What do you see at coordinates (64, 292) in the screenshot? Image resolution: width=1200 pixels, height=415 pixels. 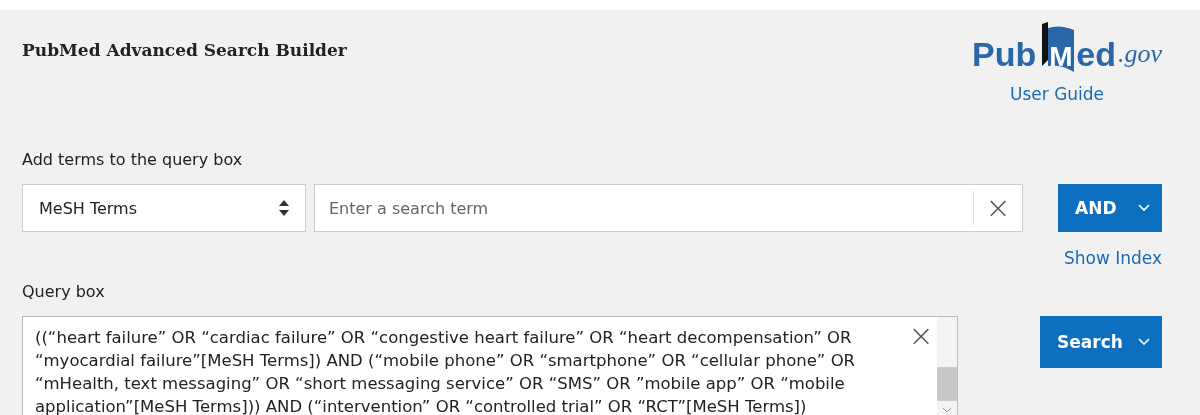 I see `field-label: Query box` at bounding box center [64, 292].